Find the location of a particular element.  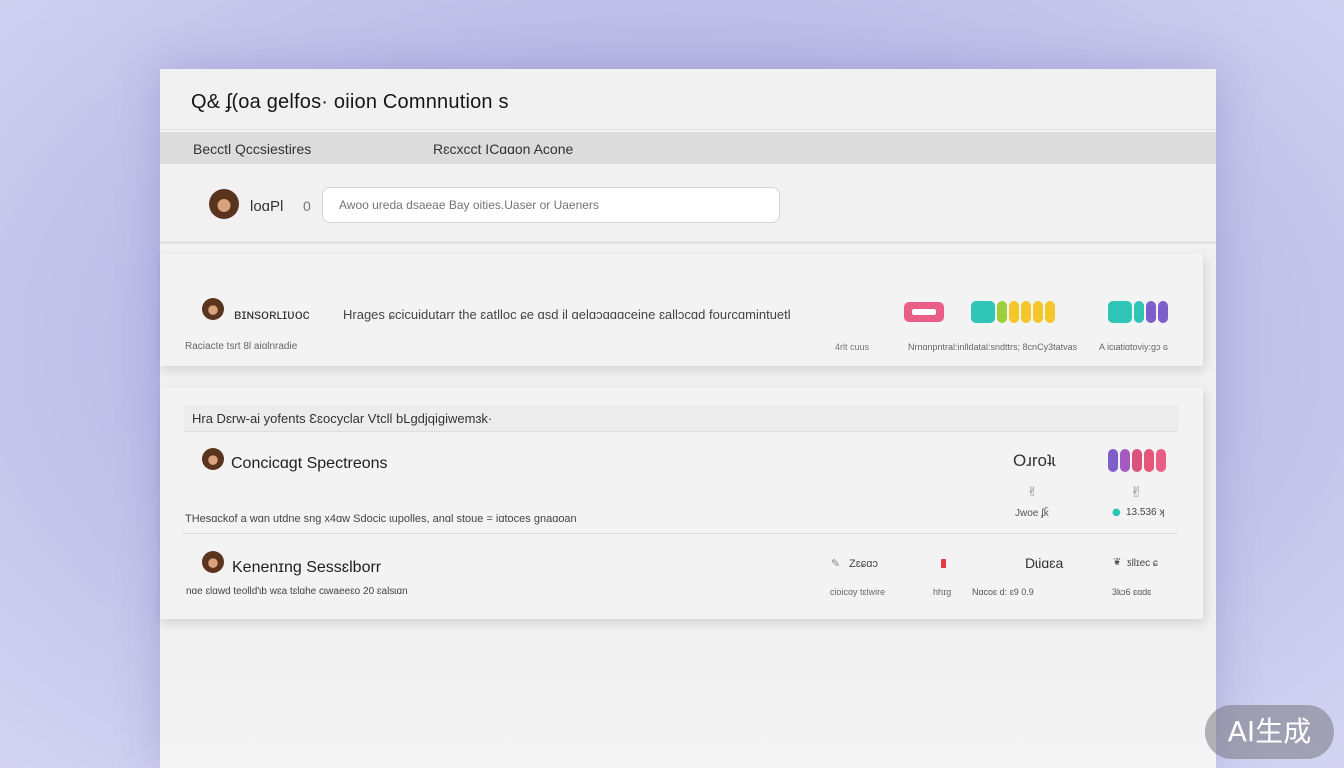

post-footer-left: Raciacte tsrt 8l aiɑlnradie is located at coordinates (241, 346).